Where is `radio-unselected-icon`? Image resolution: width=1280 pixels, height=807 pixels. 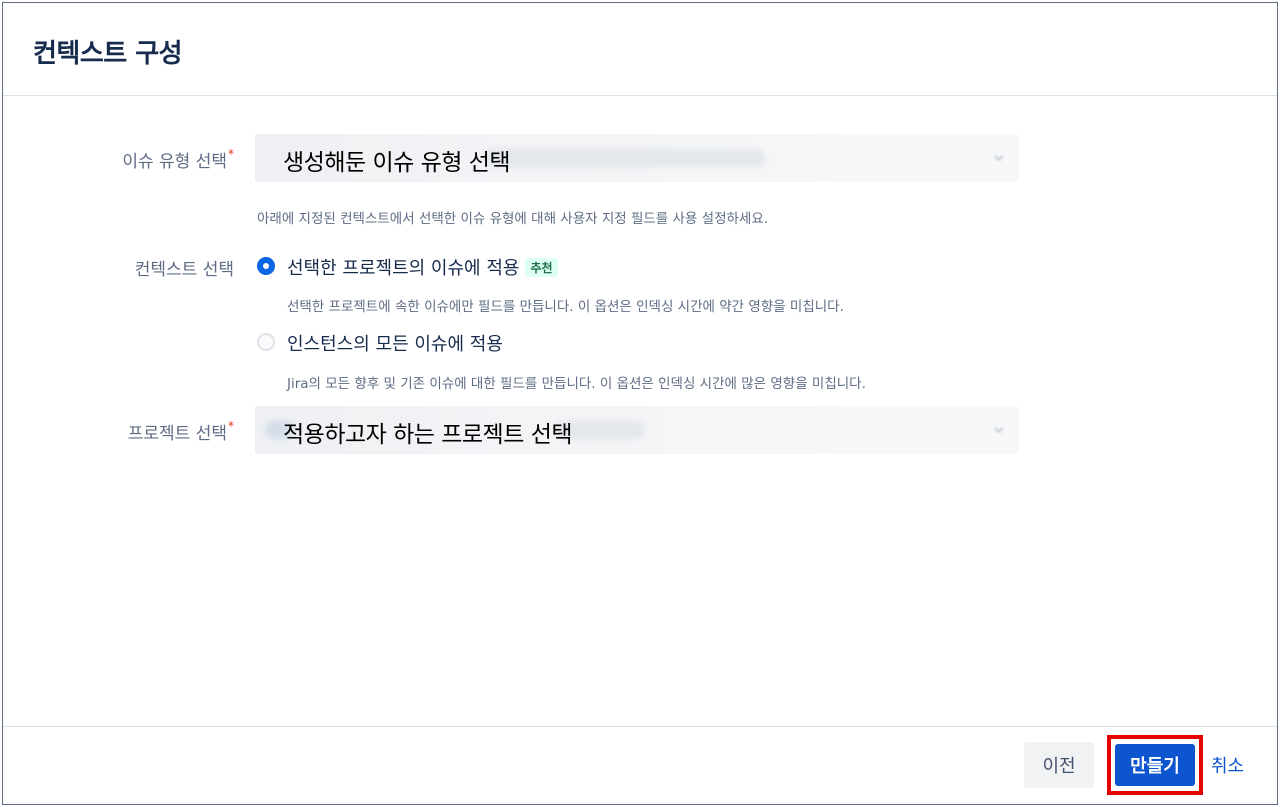
radio-unselected-icon is located at coordinates (266, 342).